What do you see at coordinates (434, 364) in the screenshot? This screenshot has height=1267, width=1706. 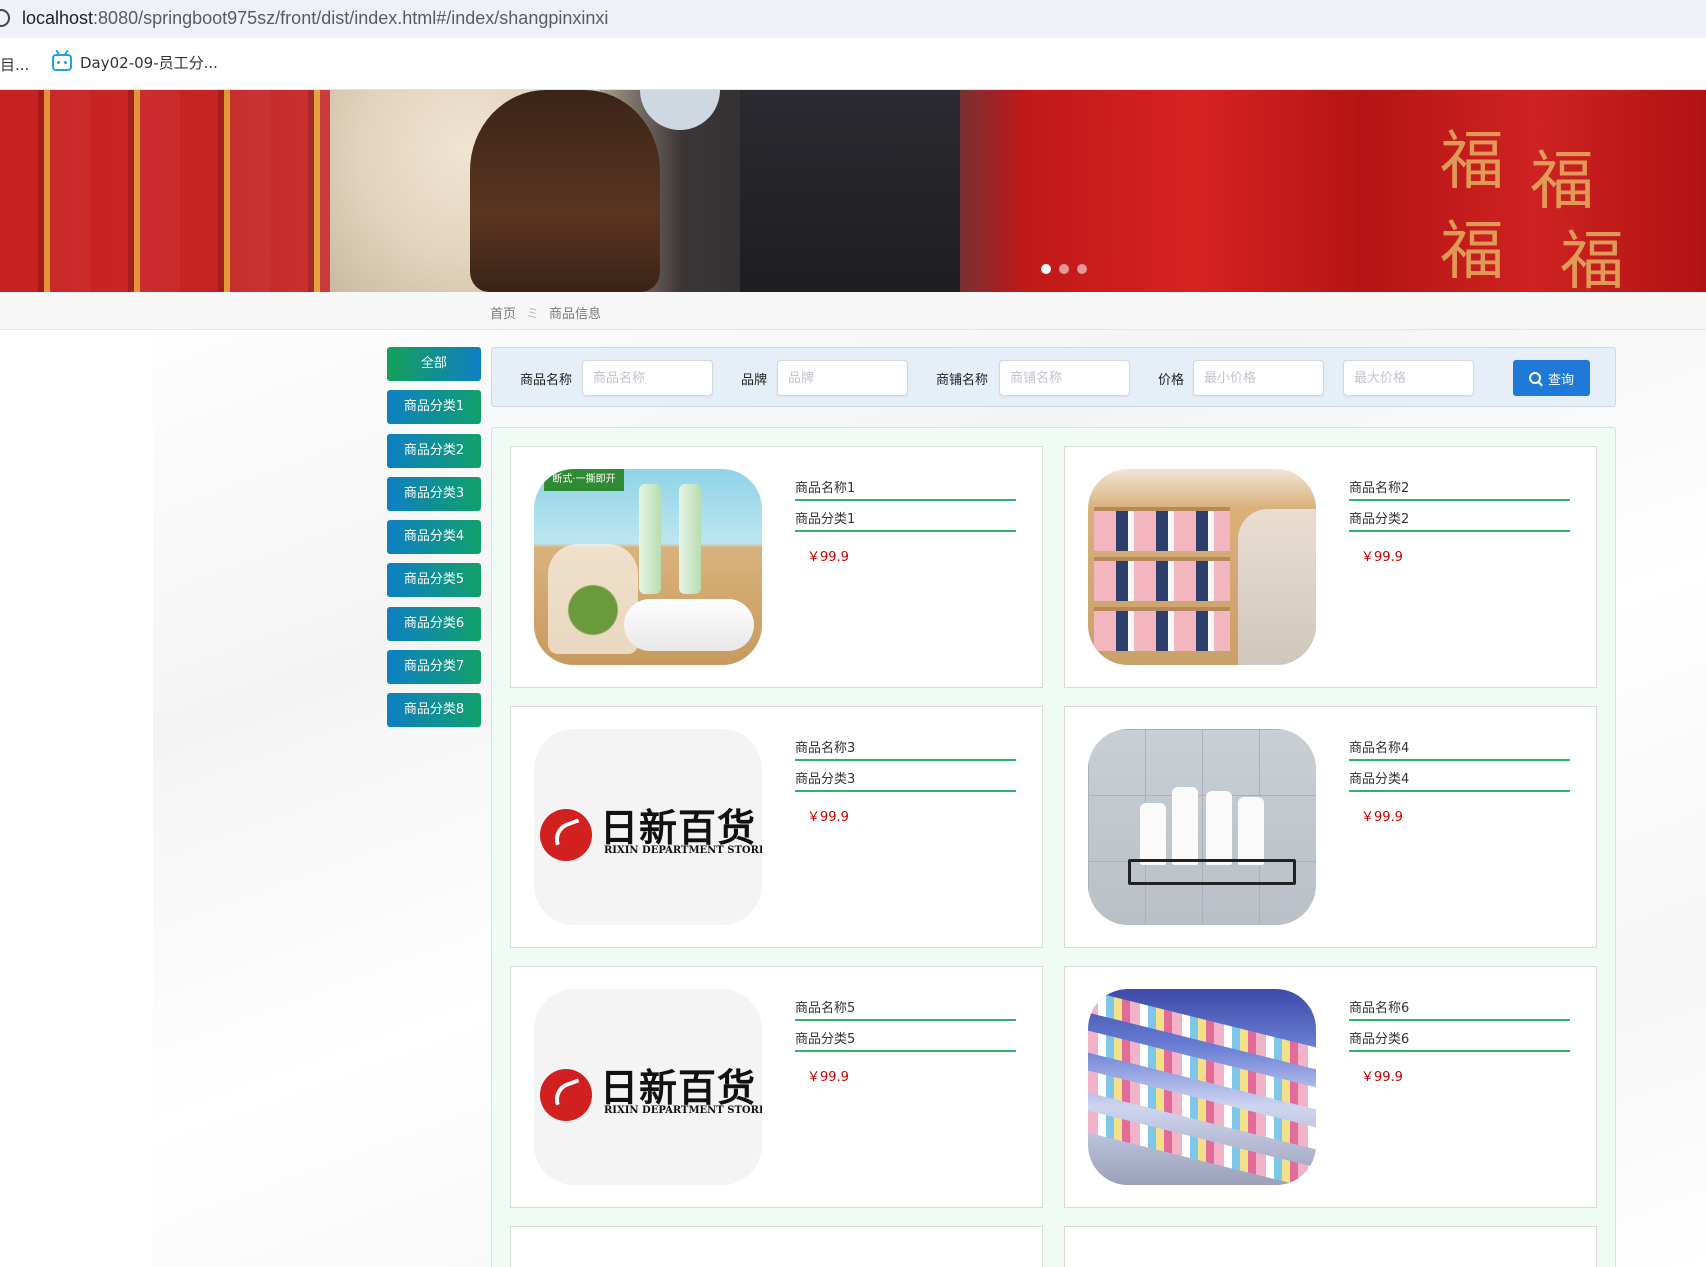 I see `category-all-button: 全部` at bounding box center [434, 364].